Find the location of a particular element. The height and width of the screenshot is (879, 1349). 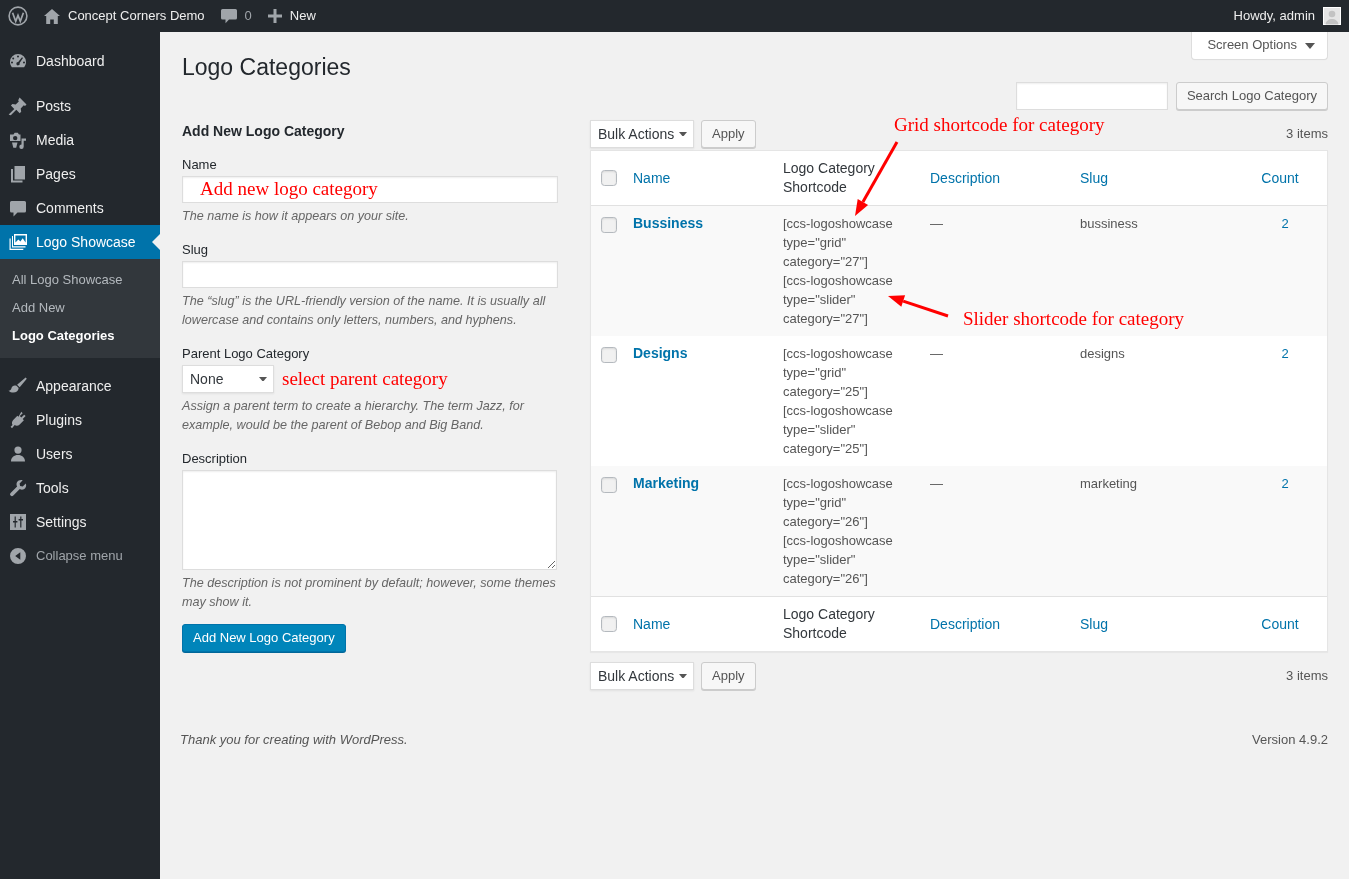

help-text: Assign a parent term to create a hierarchy. The term Jazz, for example, would be the parent of Bebop and Big Band. is located at coordinates (354, 416).